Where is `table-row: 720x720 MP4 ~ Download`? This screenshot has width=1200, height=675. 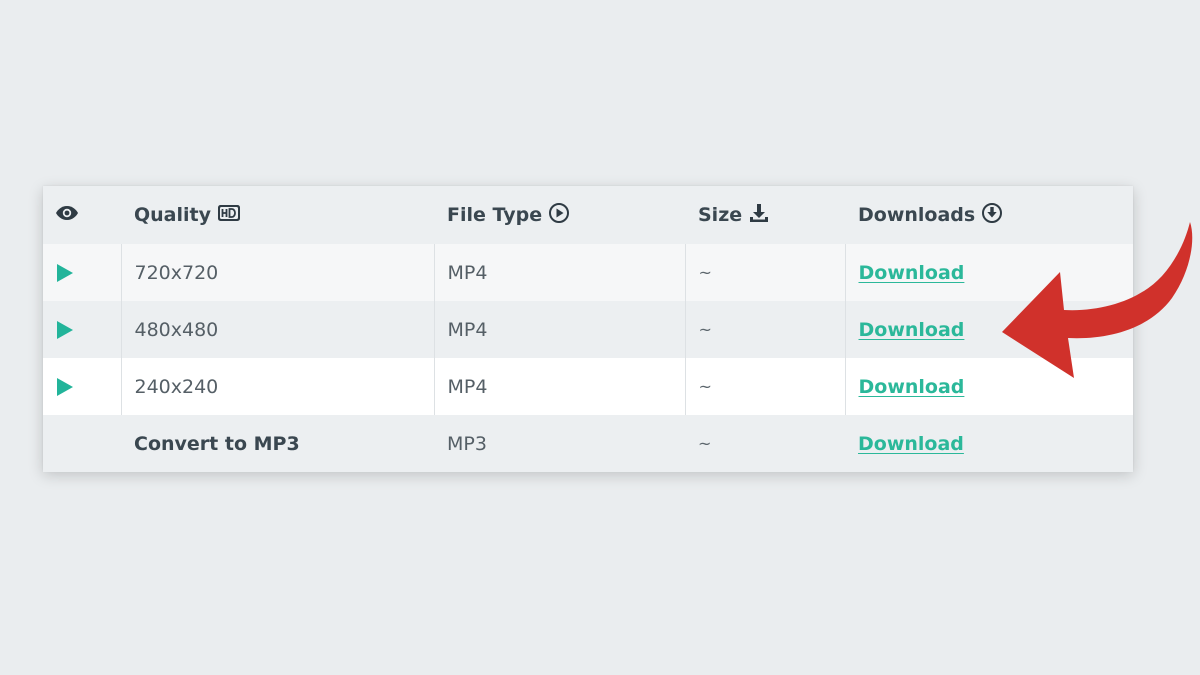 table-row: 720x720 MP4 ~ Download is located at coordinates (588, 272).